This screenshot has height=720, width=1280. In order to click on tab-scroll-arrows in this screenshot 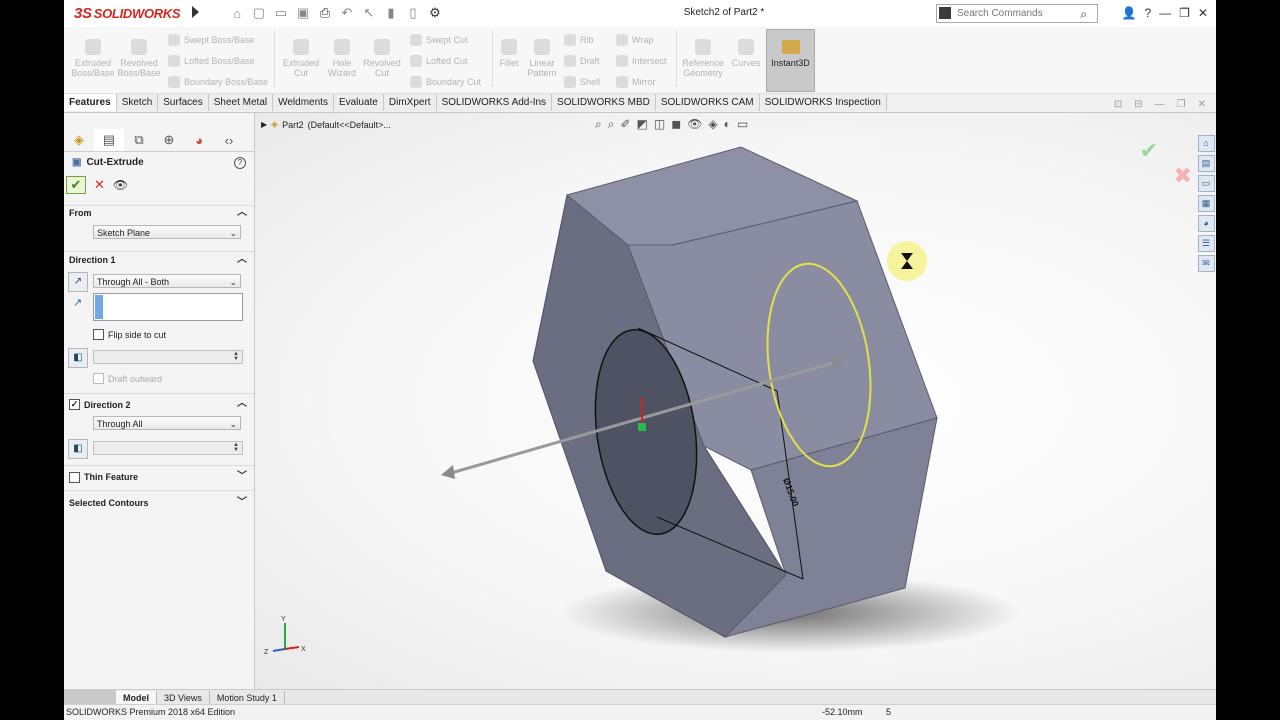, I will do `click(90, 697)`.